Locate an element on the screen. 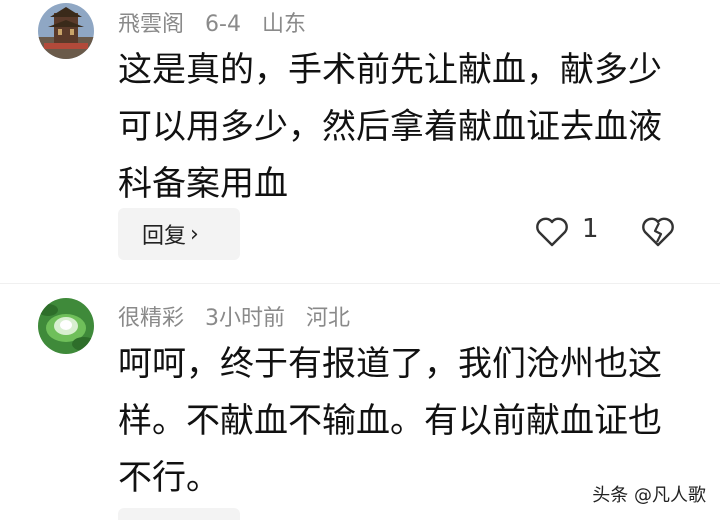 The image size is (720, 520). watermark: 头条 @凡人歌 is located at coordinates (649, 495).